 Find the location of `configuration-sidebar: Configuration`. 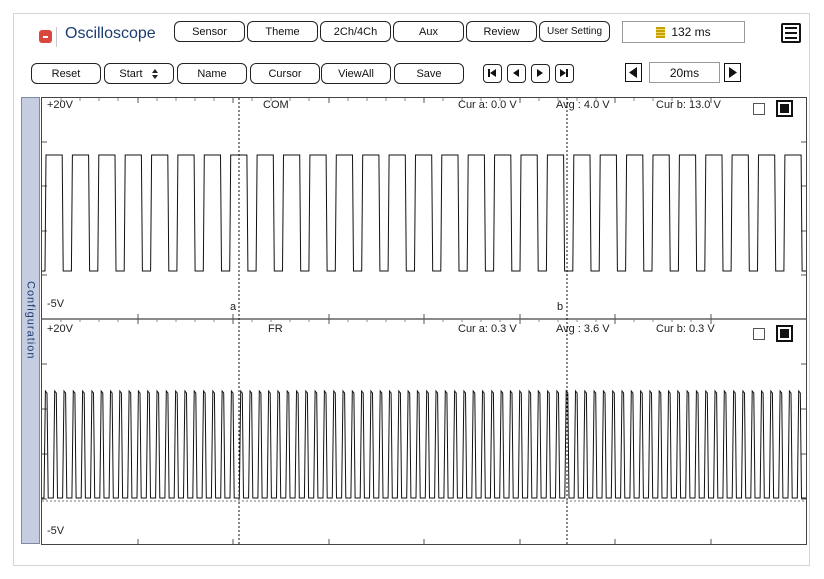

configuration-sidebar: Configuration is located at coordinates (30, 320).